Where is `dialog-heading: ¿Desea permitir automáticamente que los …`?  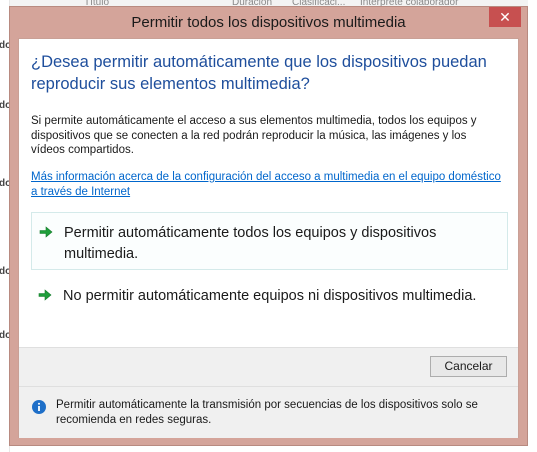
dialog-heading: ¿Desea permitir automáticamente que los … is located at coordinates (259, 73).